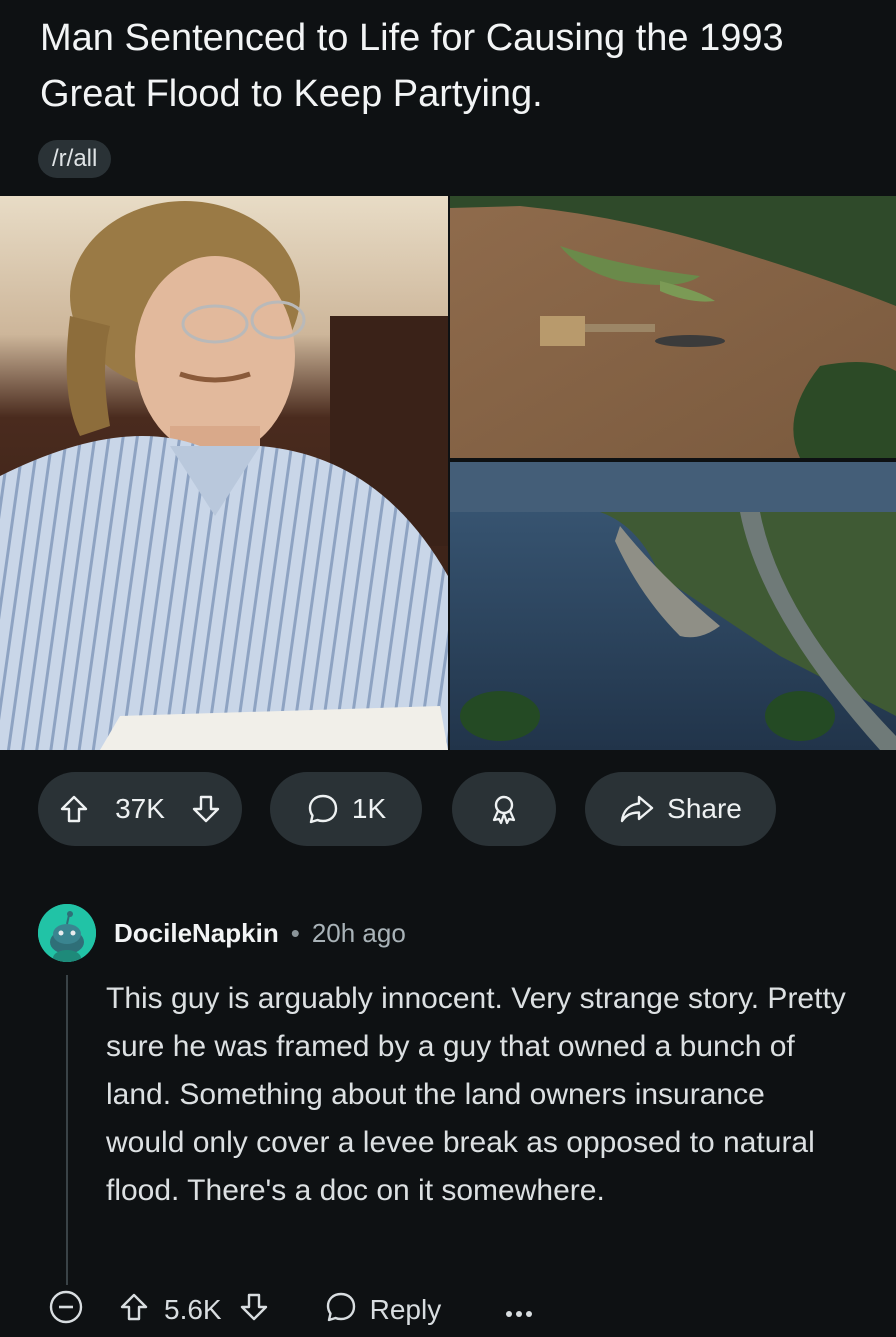 This screenshot has width=896, height=1337. Describe the element at coordinates (206, 809) in the screenshot. I see `downvote-icon` at that location.